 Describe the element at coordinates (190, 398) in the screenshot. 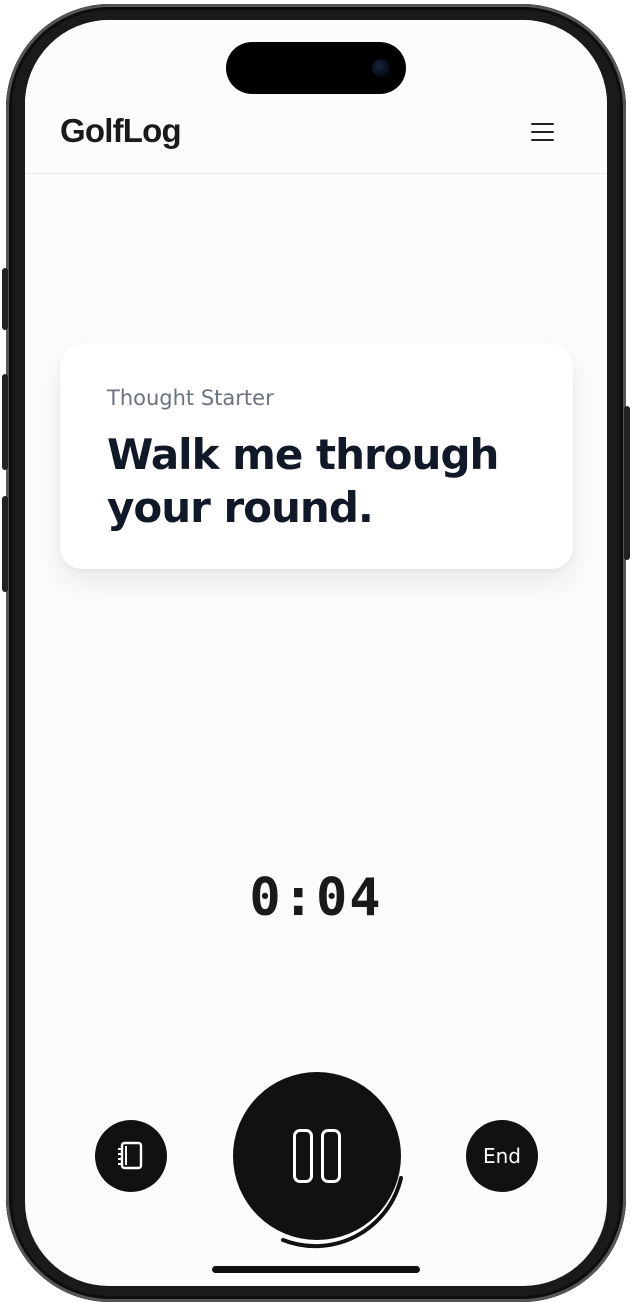

I see `card-label: Thought Starter` at that location.